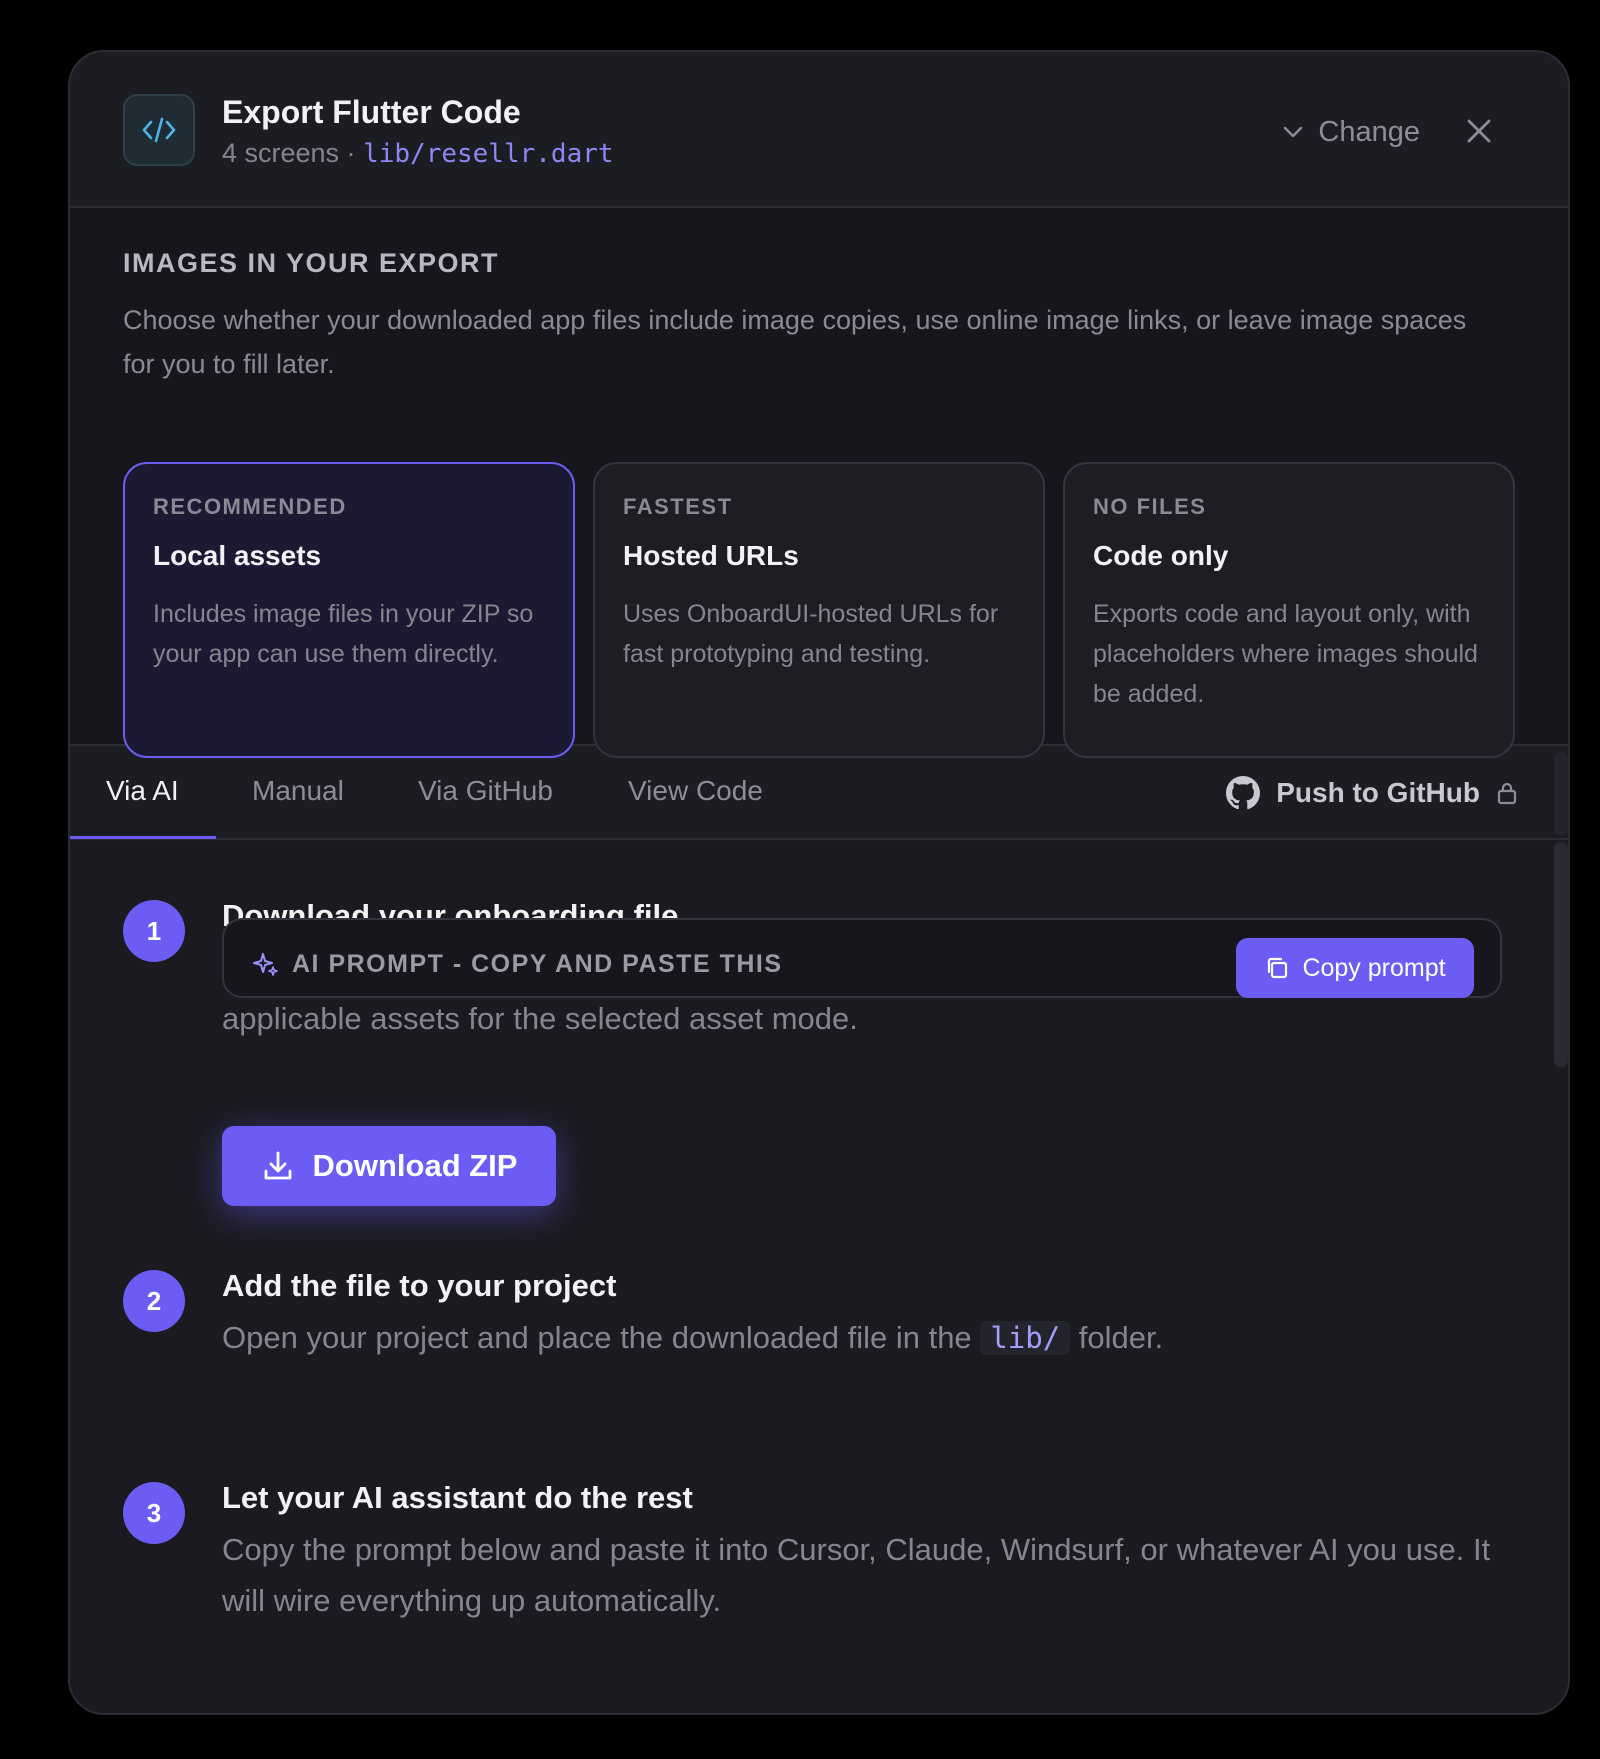 The width and height of the screenshot is (1600, 1759). Describe the element at coordinates (1561, 954) in the screenshot. I see `scrollbar-thumb` at that location.